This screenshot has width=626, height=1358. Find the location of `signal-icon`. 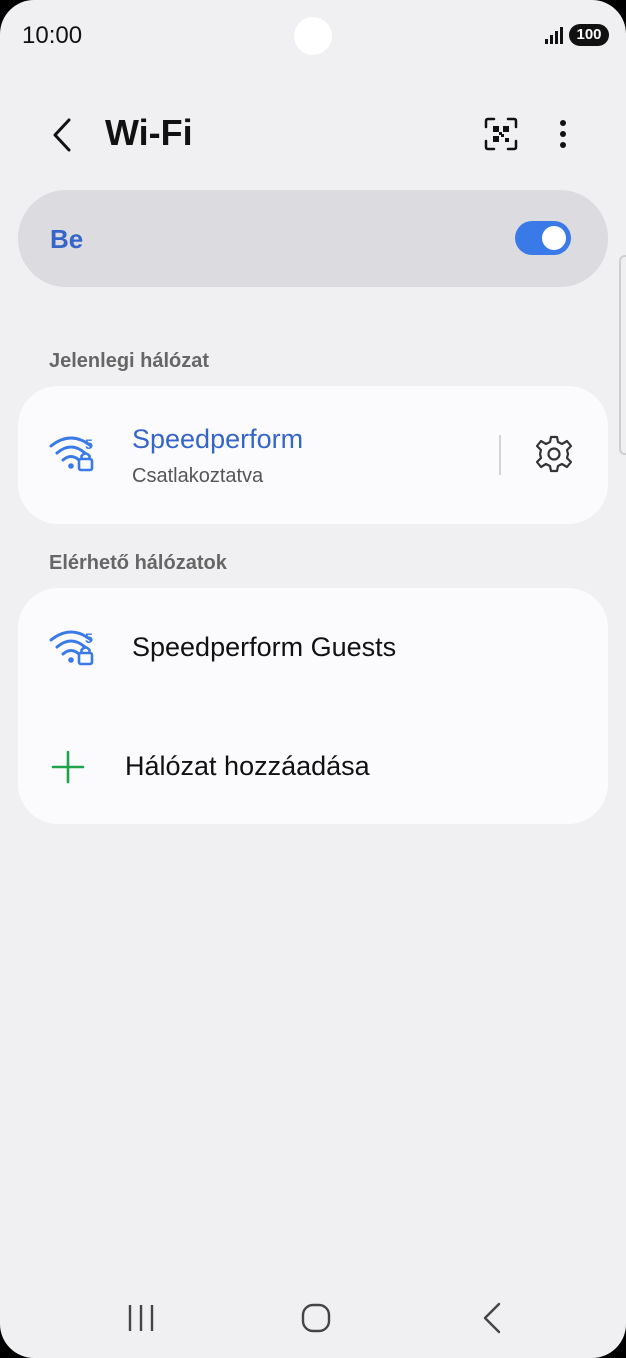

signal-icon is located at coordinates (554, 35).